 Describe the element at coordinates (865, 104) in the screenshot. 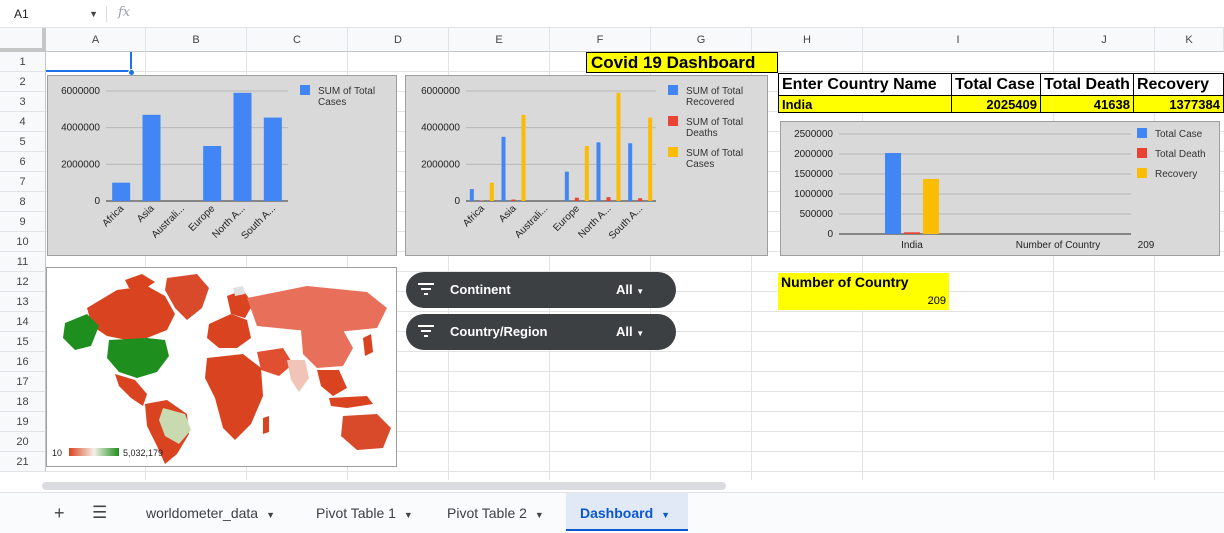

I see `country-name-input: India` at that location.